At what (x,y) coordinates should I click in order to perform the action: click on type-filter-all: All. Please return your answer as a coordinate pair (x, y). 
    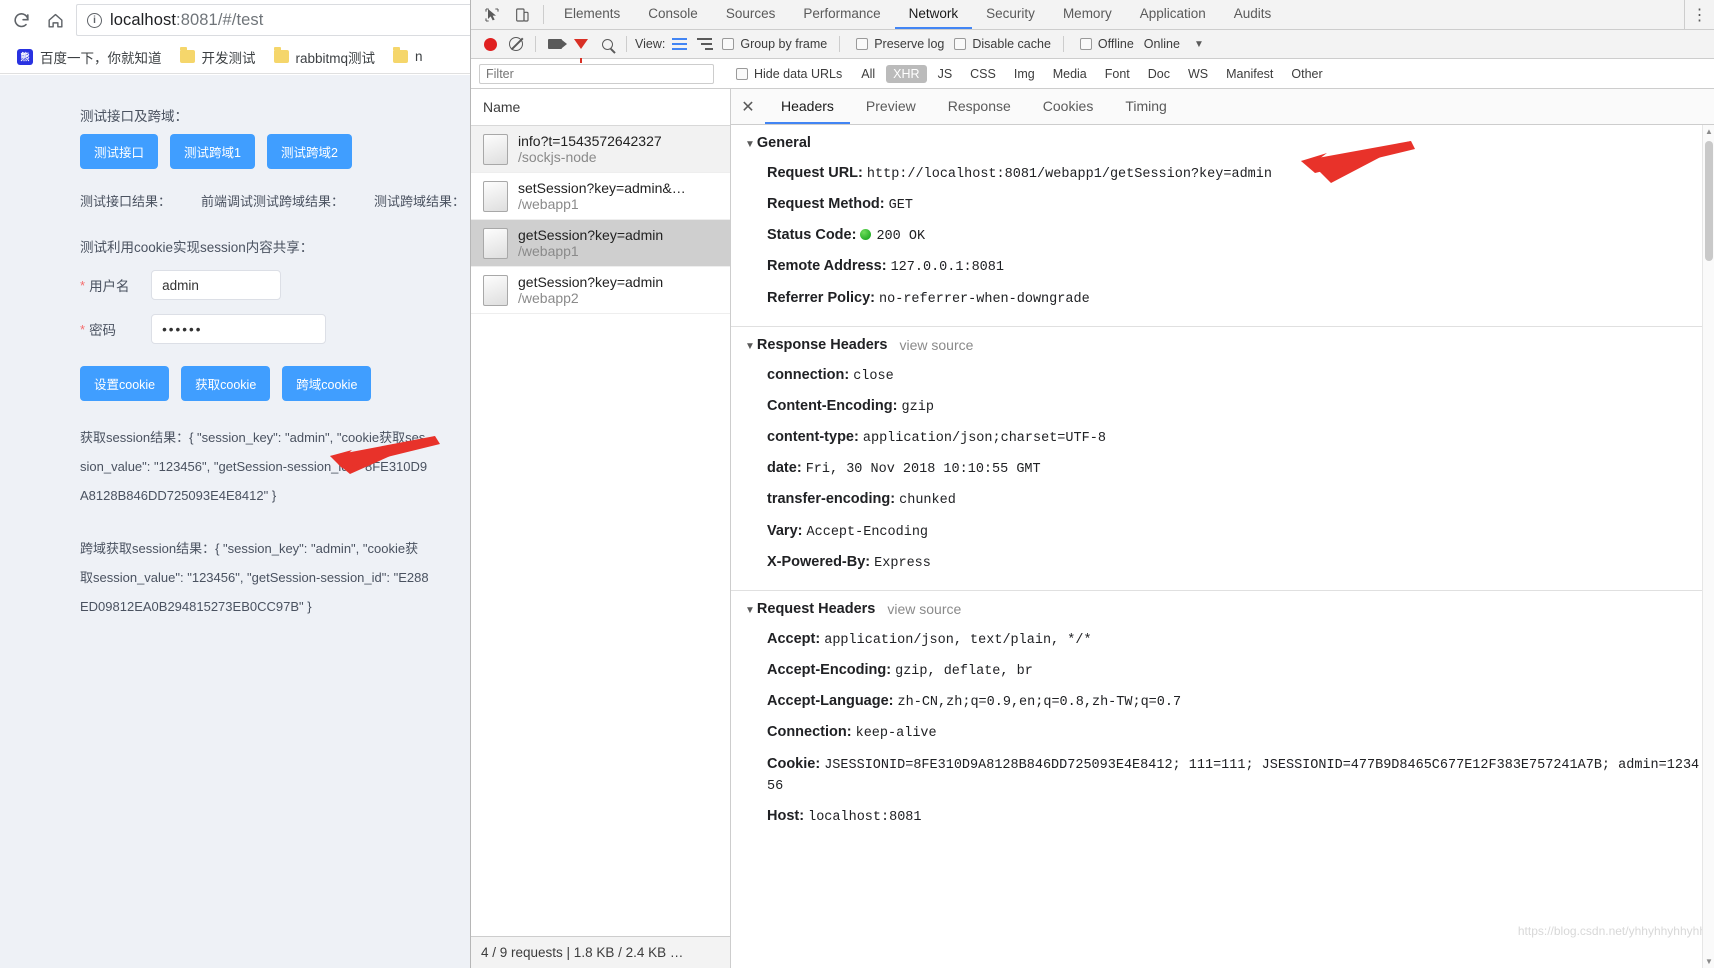
    Looking at the image, I should click on (868, 74).